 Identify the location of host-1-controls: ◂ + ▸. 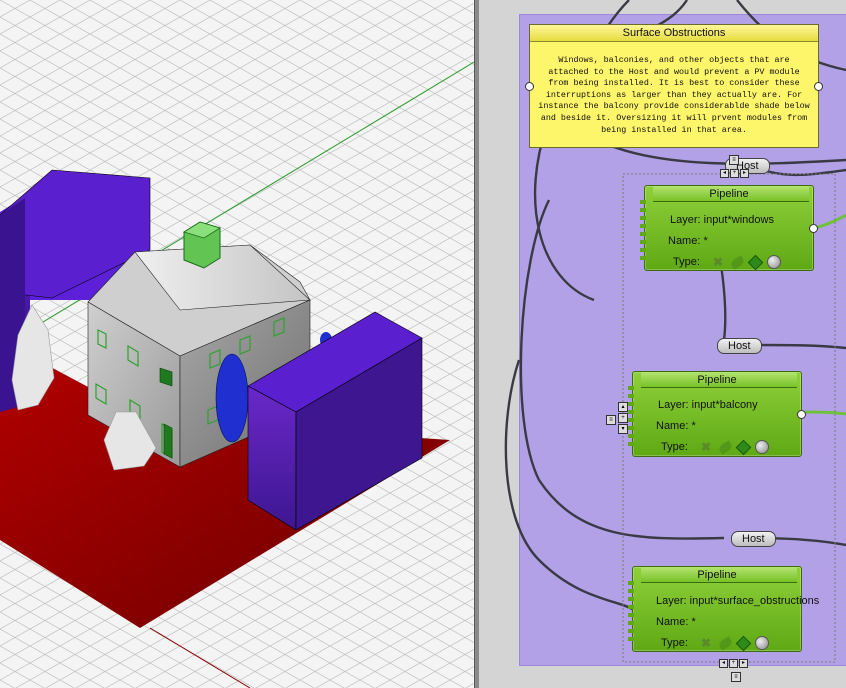
(734, 173).